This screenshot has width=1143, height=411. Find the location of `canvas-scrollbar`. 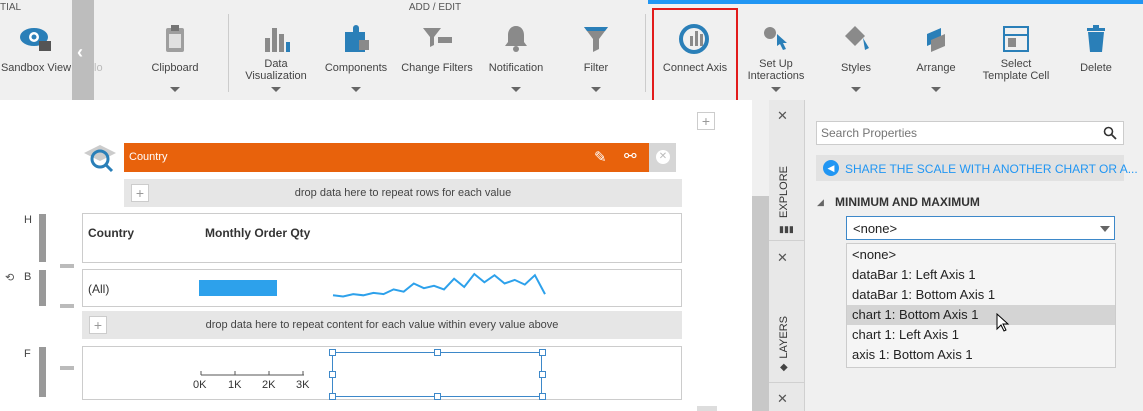

canvas-scrollbar is located at coordinates (760, 255).